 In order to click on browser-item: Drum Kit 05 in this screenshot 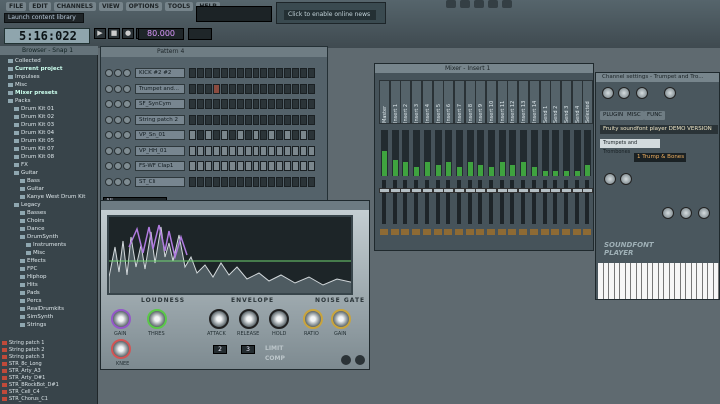, I will do `click(48, 141)`.